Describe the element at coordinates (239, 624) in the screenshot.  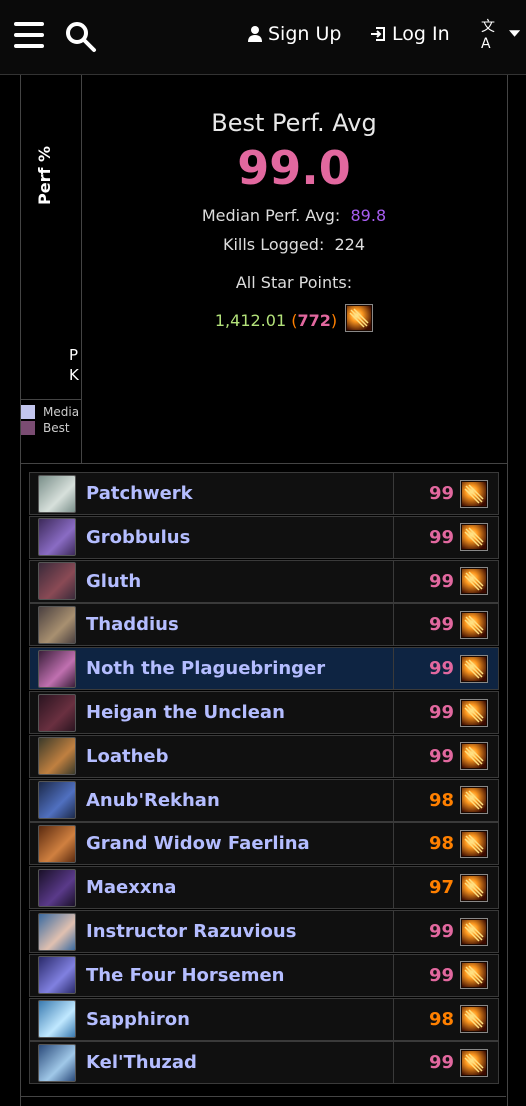
I see `boss-name-link: Thaddius` at that location.